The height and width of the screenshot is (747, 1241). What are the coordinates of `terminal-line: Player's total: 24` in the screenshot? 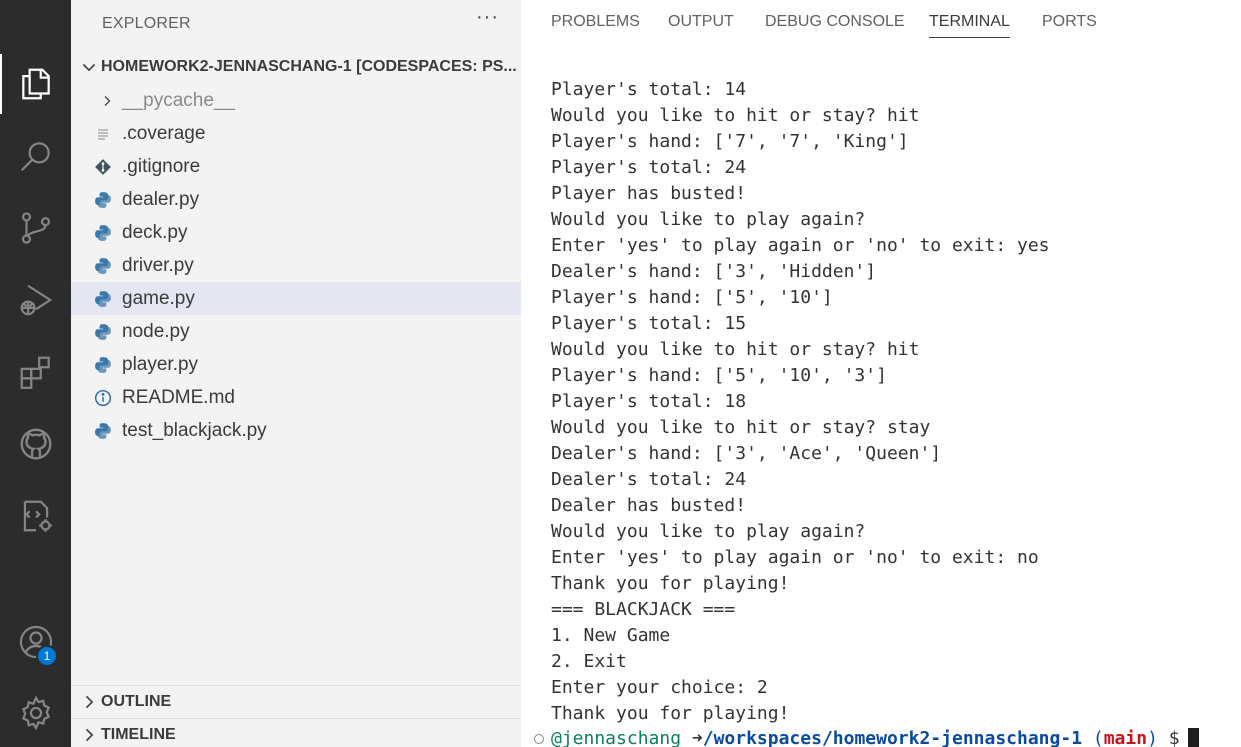 It's located at (649, 167).